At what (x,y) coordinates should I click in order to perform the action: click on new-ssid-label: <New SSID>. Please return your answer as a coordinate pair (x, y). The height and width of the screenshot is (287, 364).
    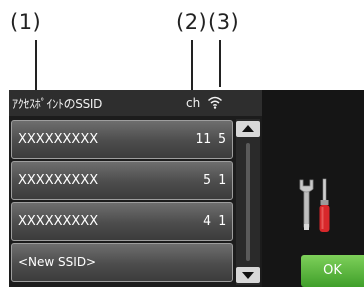
    Looking at the image, I should click on (57, 262).